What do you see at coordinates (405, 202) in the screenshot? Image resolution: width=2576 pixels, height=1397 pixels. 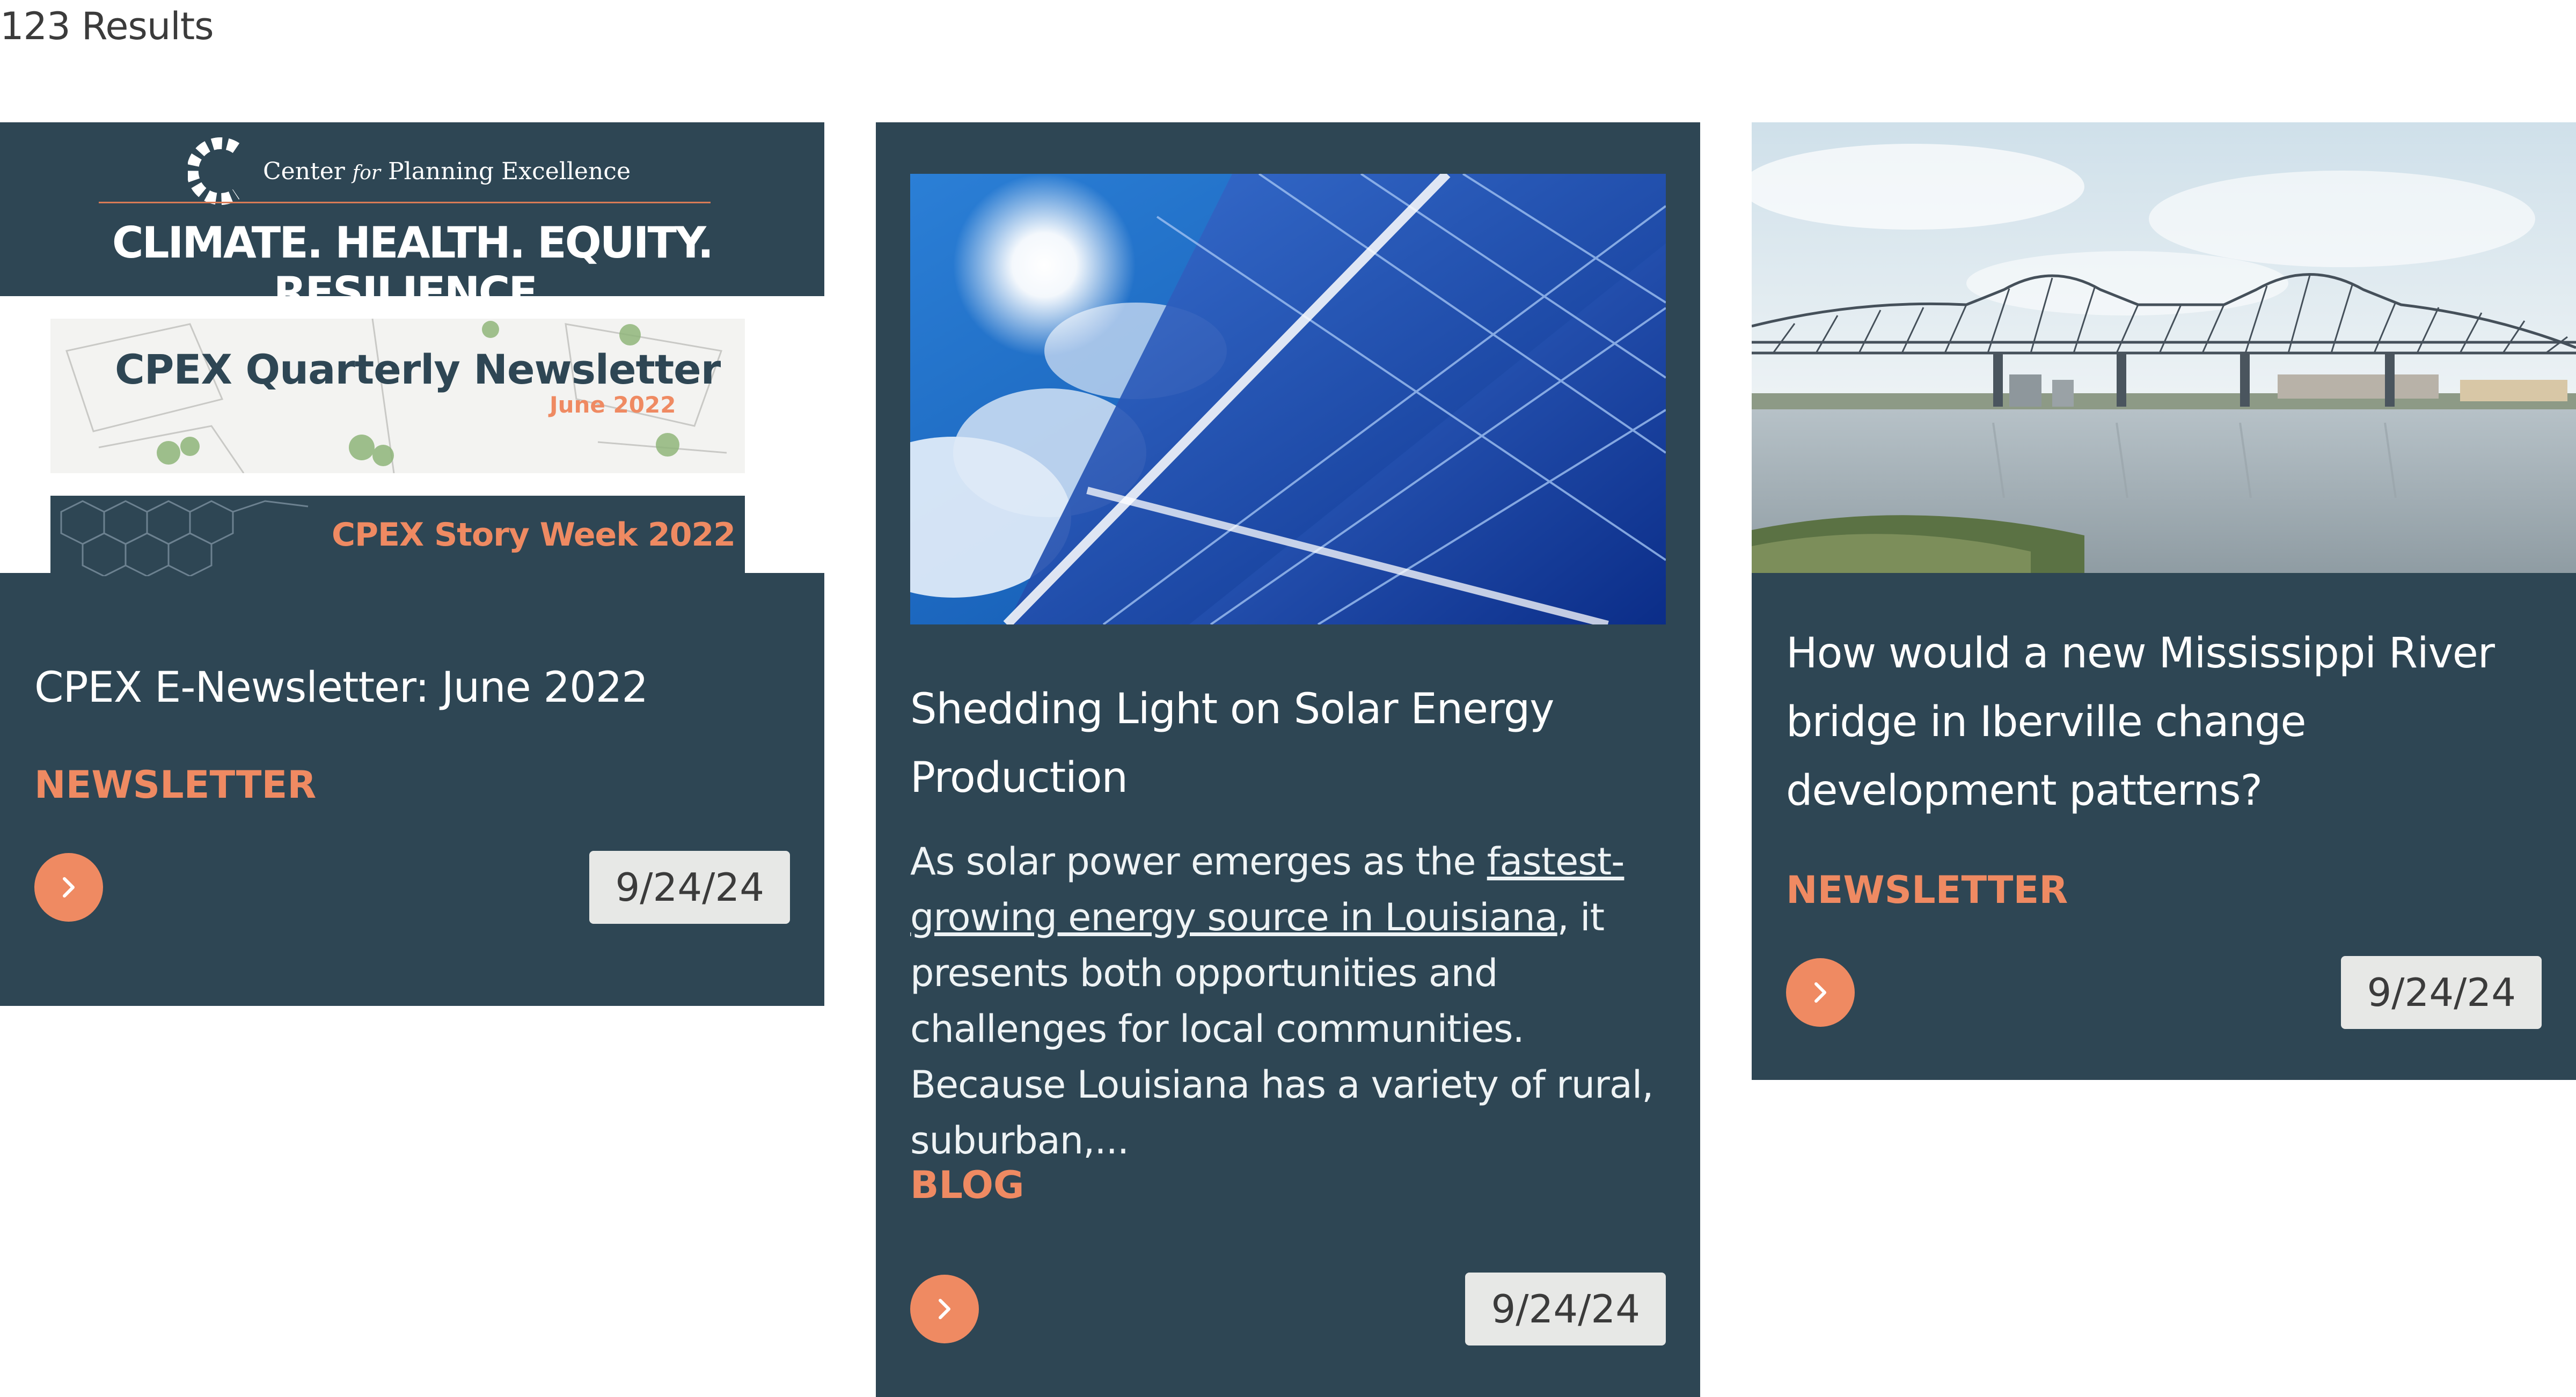 I see `divider` at bounding box center [405, 202].